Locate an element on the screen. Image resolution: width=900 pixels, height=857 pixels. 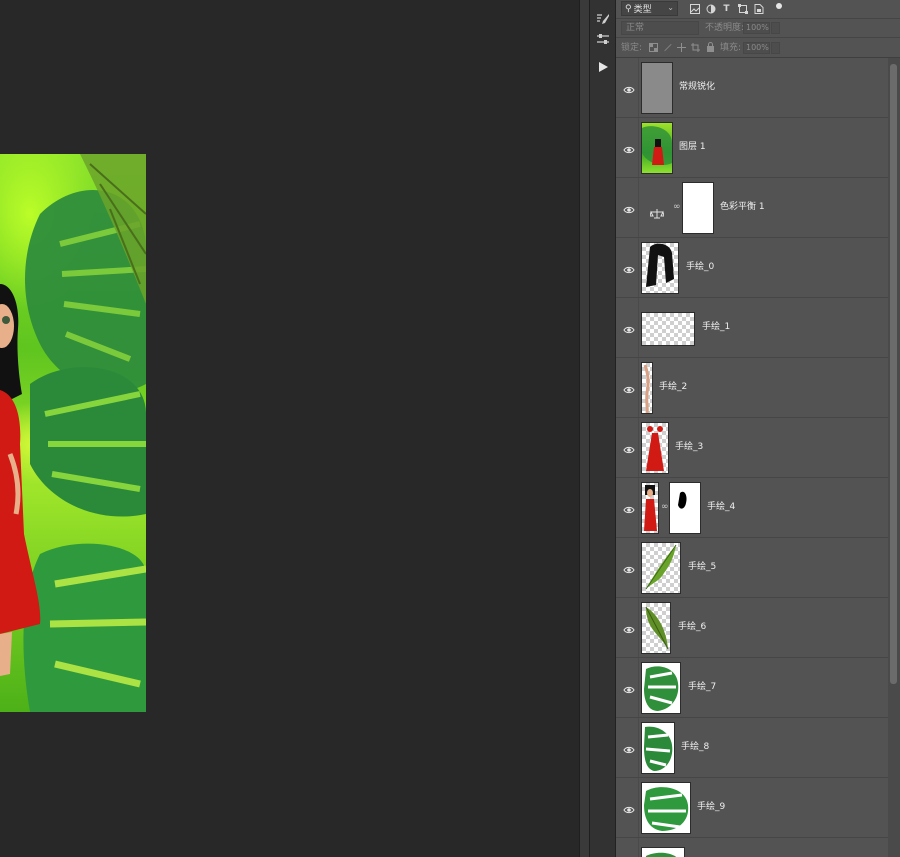
filter-type-select: ⚲ 类型 ⌄ is located at coordinates (649, 8).